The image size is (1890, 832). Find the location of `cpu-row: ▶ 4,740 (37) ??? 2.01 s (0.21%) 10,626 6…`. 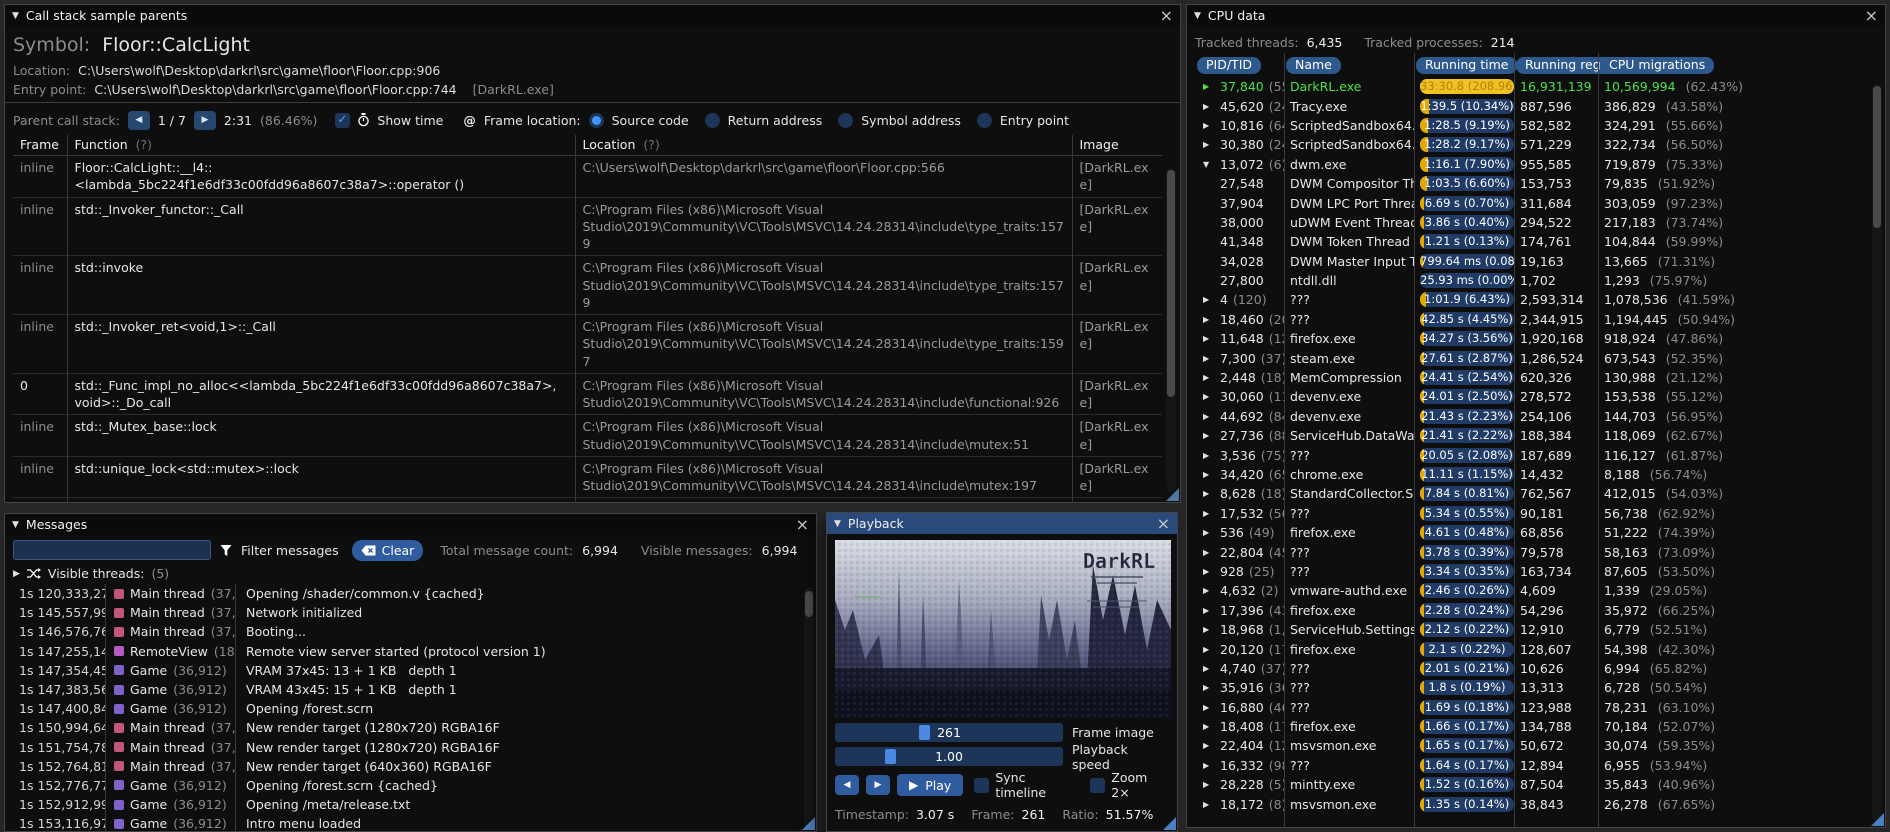

cpu-row: ▶ 4,740 (37) ??? 2.01 s (0.21%) 10,626 6… is located at coordinates (1540, 668).